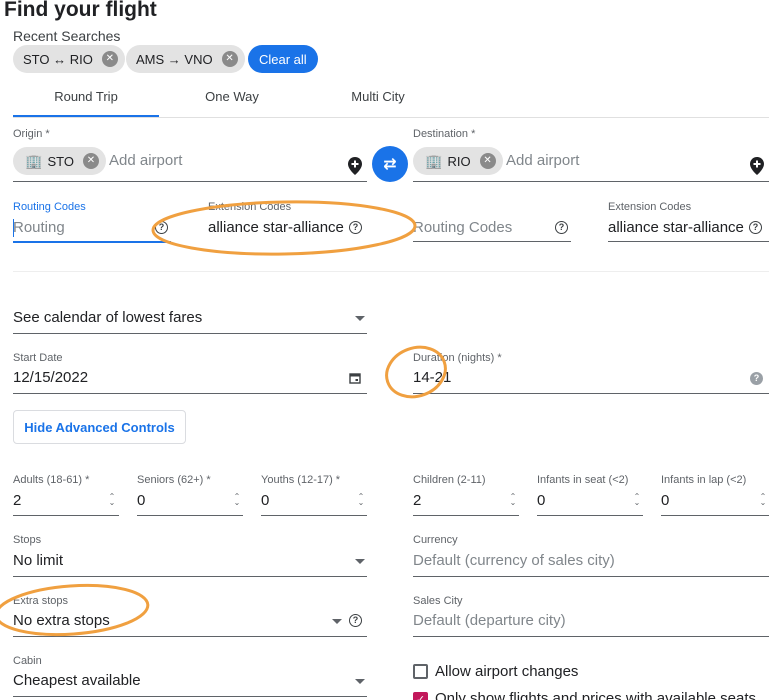 The height and width of the screenshot is (700, 782). What do you see at coordinates (466, 515) in the screenshot?
I see `children-underline` at bounding box center [466, 515].